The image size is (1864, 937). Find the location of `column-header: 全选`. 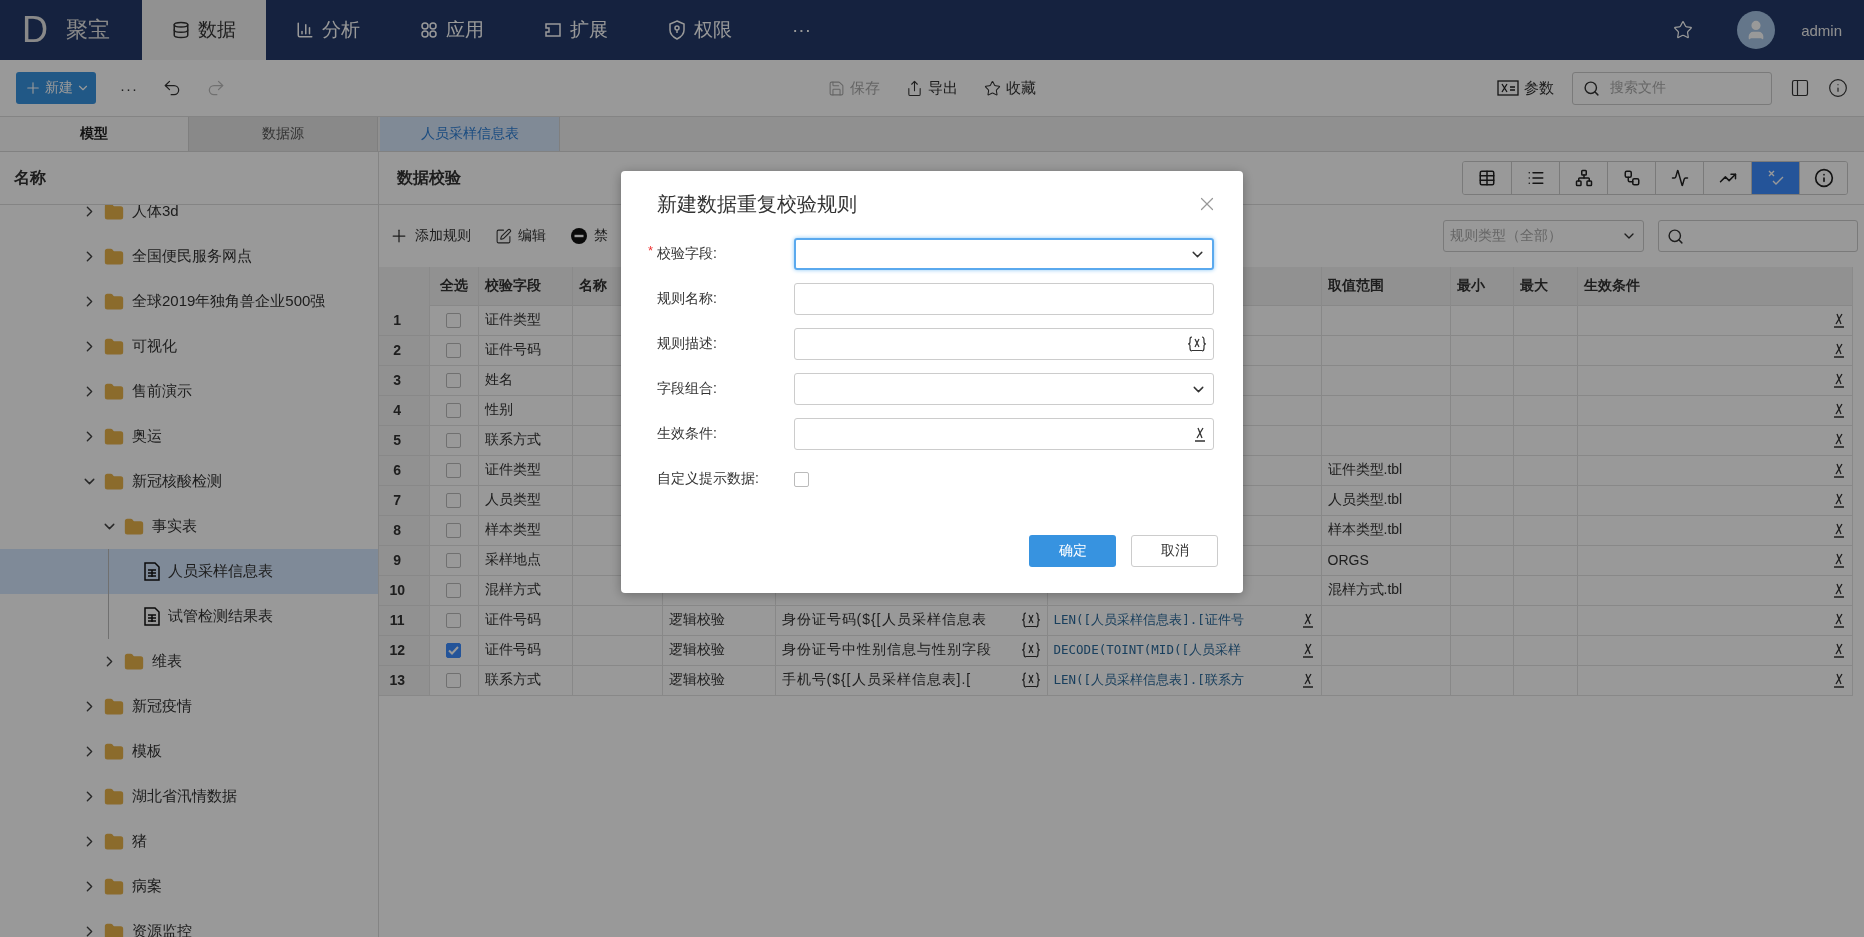

column-header: 全选 is located at coordinates (453, 286).